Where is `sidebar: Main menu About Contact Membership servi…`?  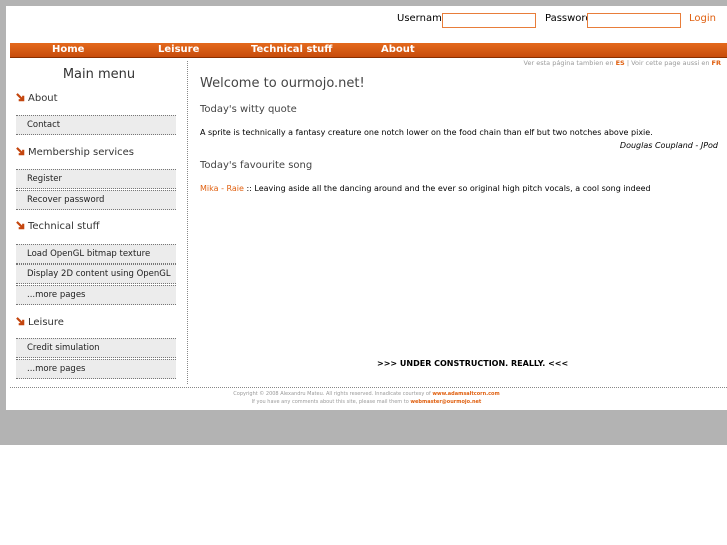
sidebar: Main menu About Contact Membership servi… is located at coordinates (99, 222).